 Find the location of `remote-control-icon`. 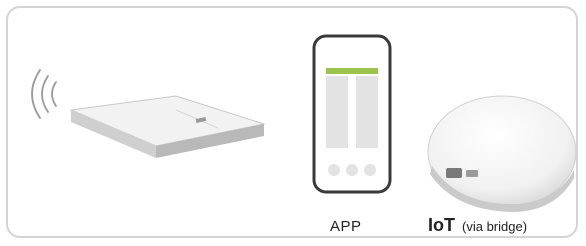

remote-control-icon is located at coordinates (148, 113).